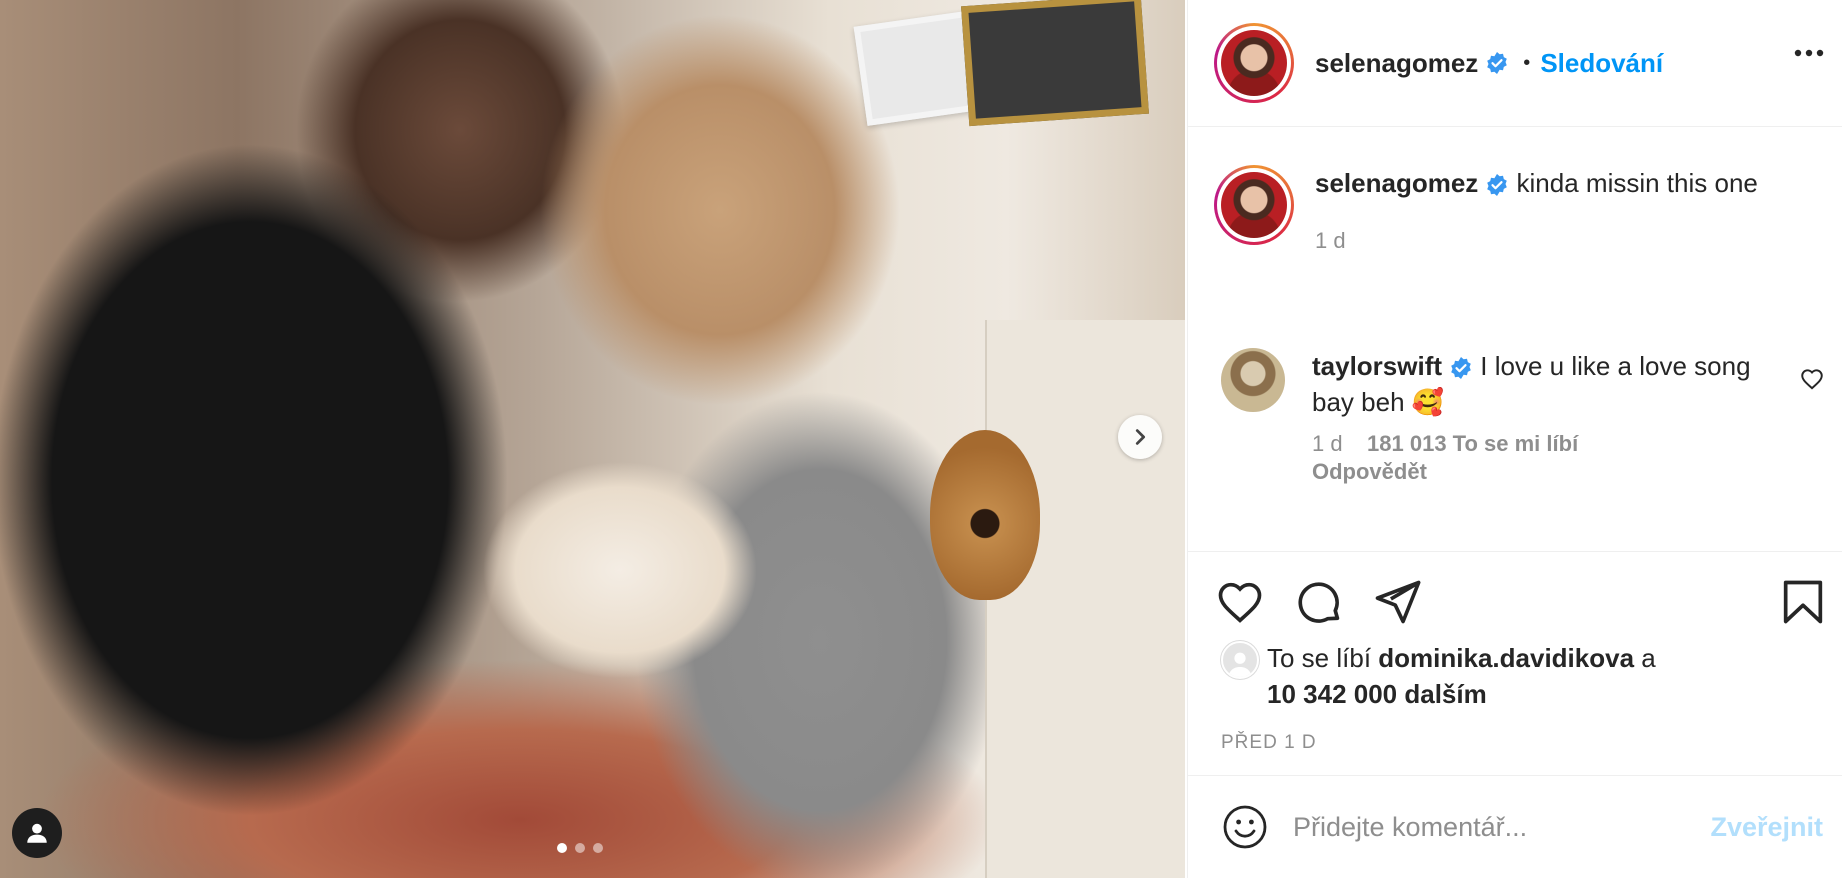  Describe the element at coordinates (1245, 827) in the screenshot. I see `emoji-smiley-icon` at that location.